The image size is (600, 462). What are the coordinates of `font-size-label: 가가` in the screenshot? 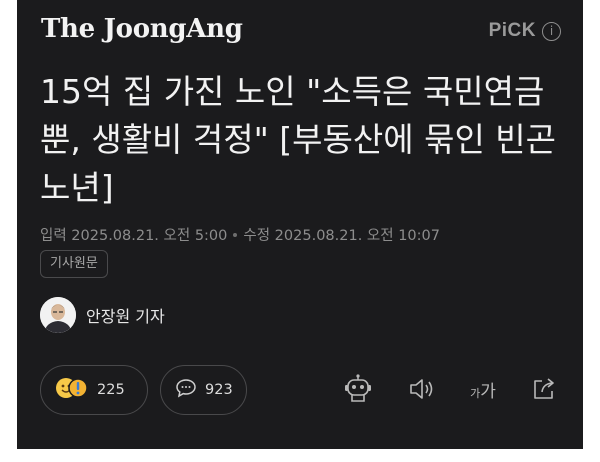 It's located at (483, 391).